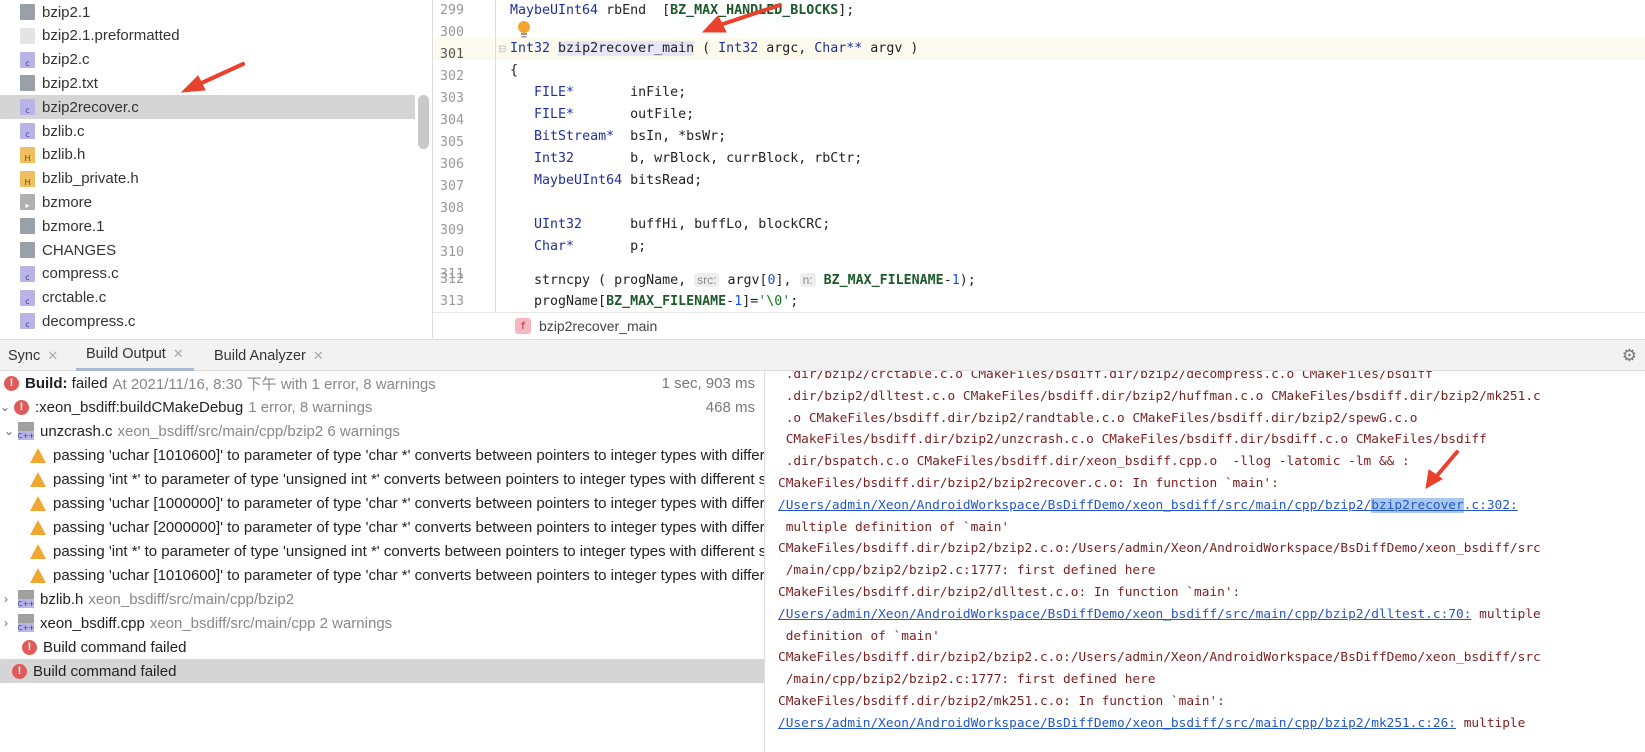  Describe the element at coordinates (382, 671) in the screenshot. I see `error-row-selected: ! Build command failed` at that location.